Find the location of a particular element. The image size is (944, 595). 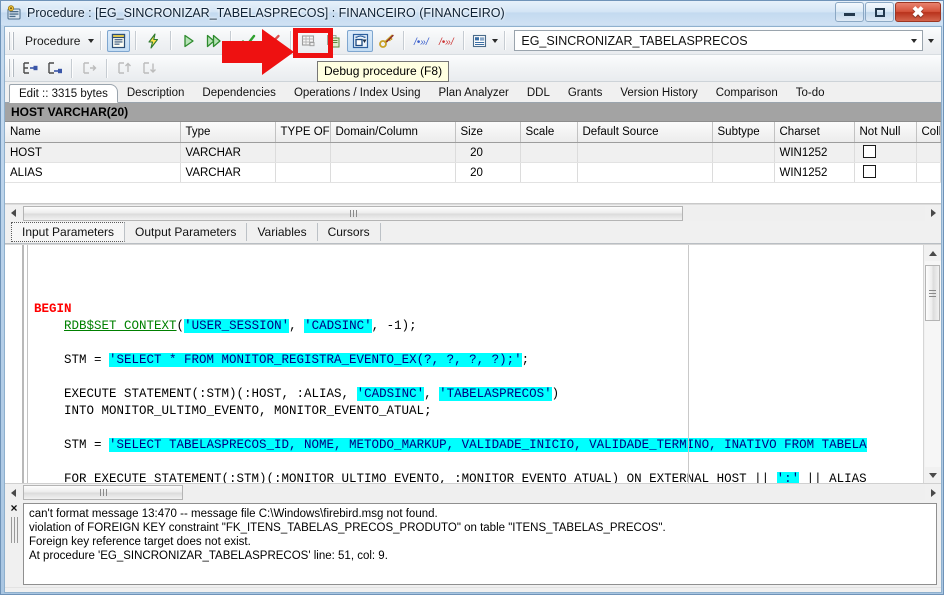

next-error-button: /•»/ is located at coordinates (446, 41).